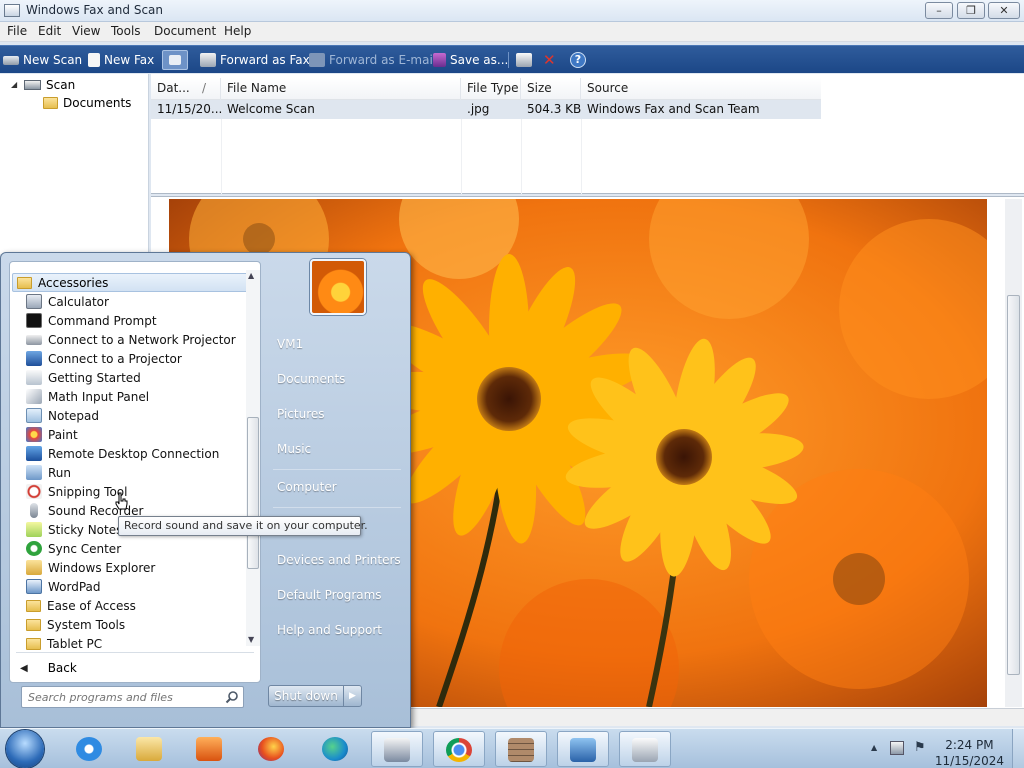 Image resolution: width=1024 pixels, height=768 pixels. What do you see at coordinates (237, 31) in the screenshot?
I see `menu-help: Help` at bounding box center [237, 31].